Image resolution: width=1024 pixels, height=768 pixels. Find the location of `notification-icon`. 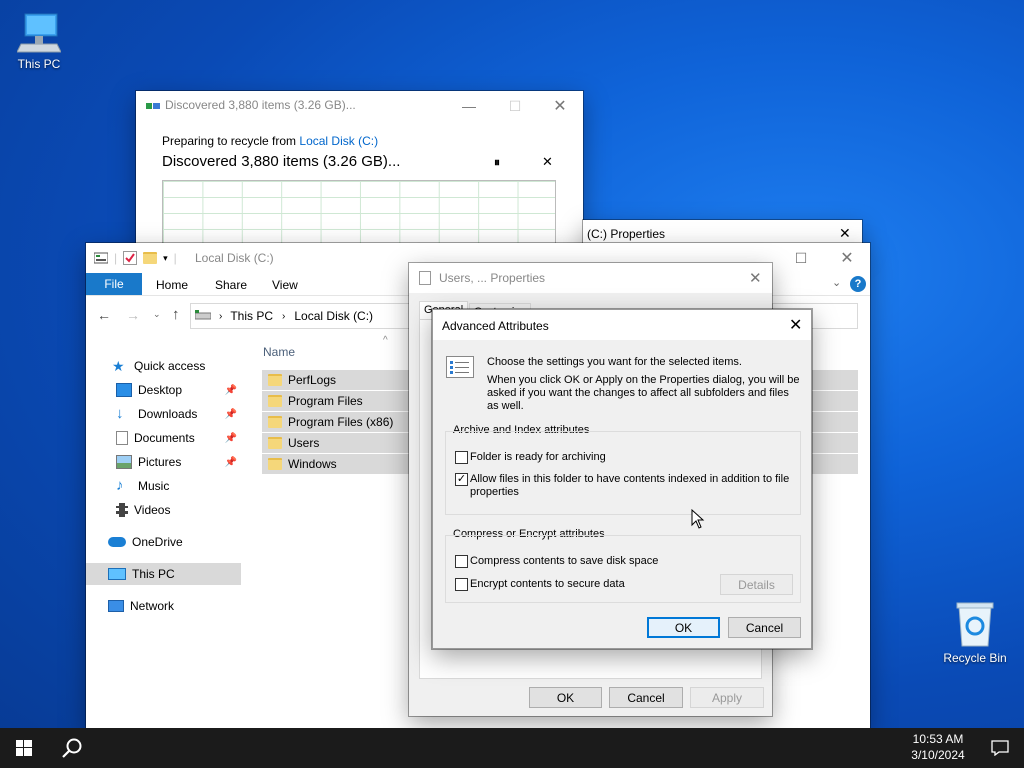

notification-icon is located at coordinates (1000, 748).